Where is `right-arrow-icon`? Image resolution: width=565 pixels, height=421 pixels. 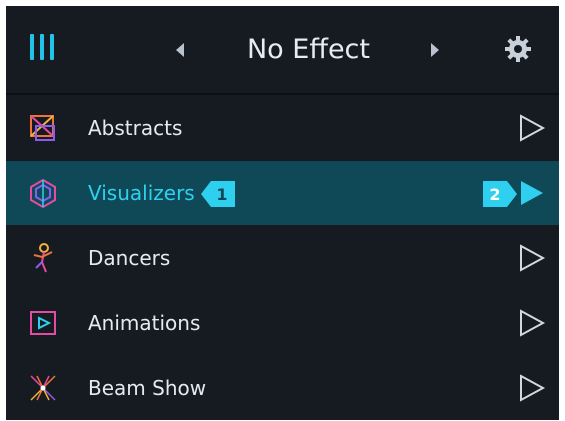
right-arrow-icon is located at coordinates (435, 50).